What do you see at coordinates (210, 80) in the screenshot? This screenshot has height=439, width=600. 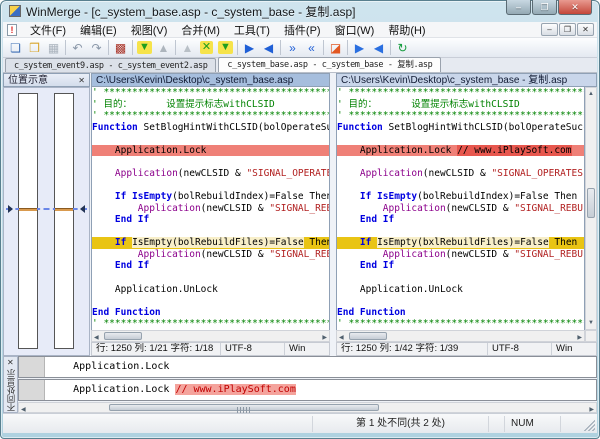 I see `left-file-path-header: C:\Users\Kevin\Desktop\c_system_base.asp` at bounding box center [210, 80].